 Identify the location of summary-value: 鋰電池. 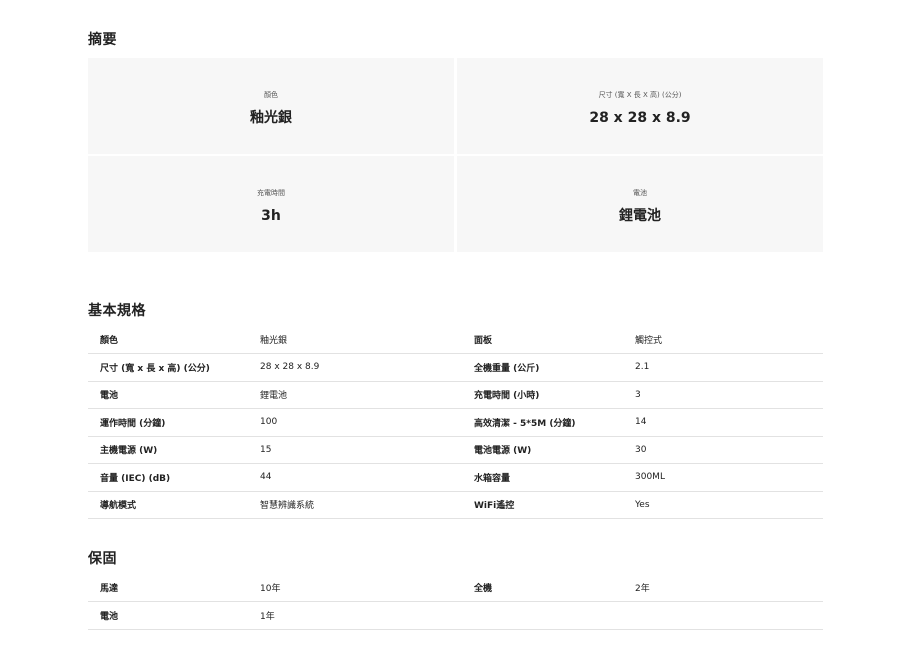
(640, 216).